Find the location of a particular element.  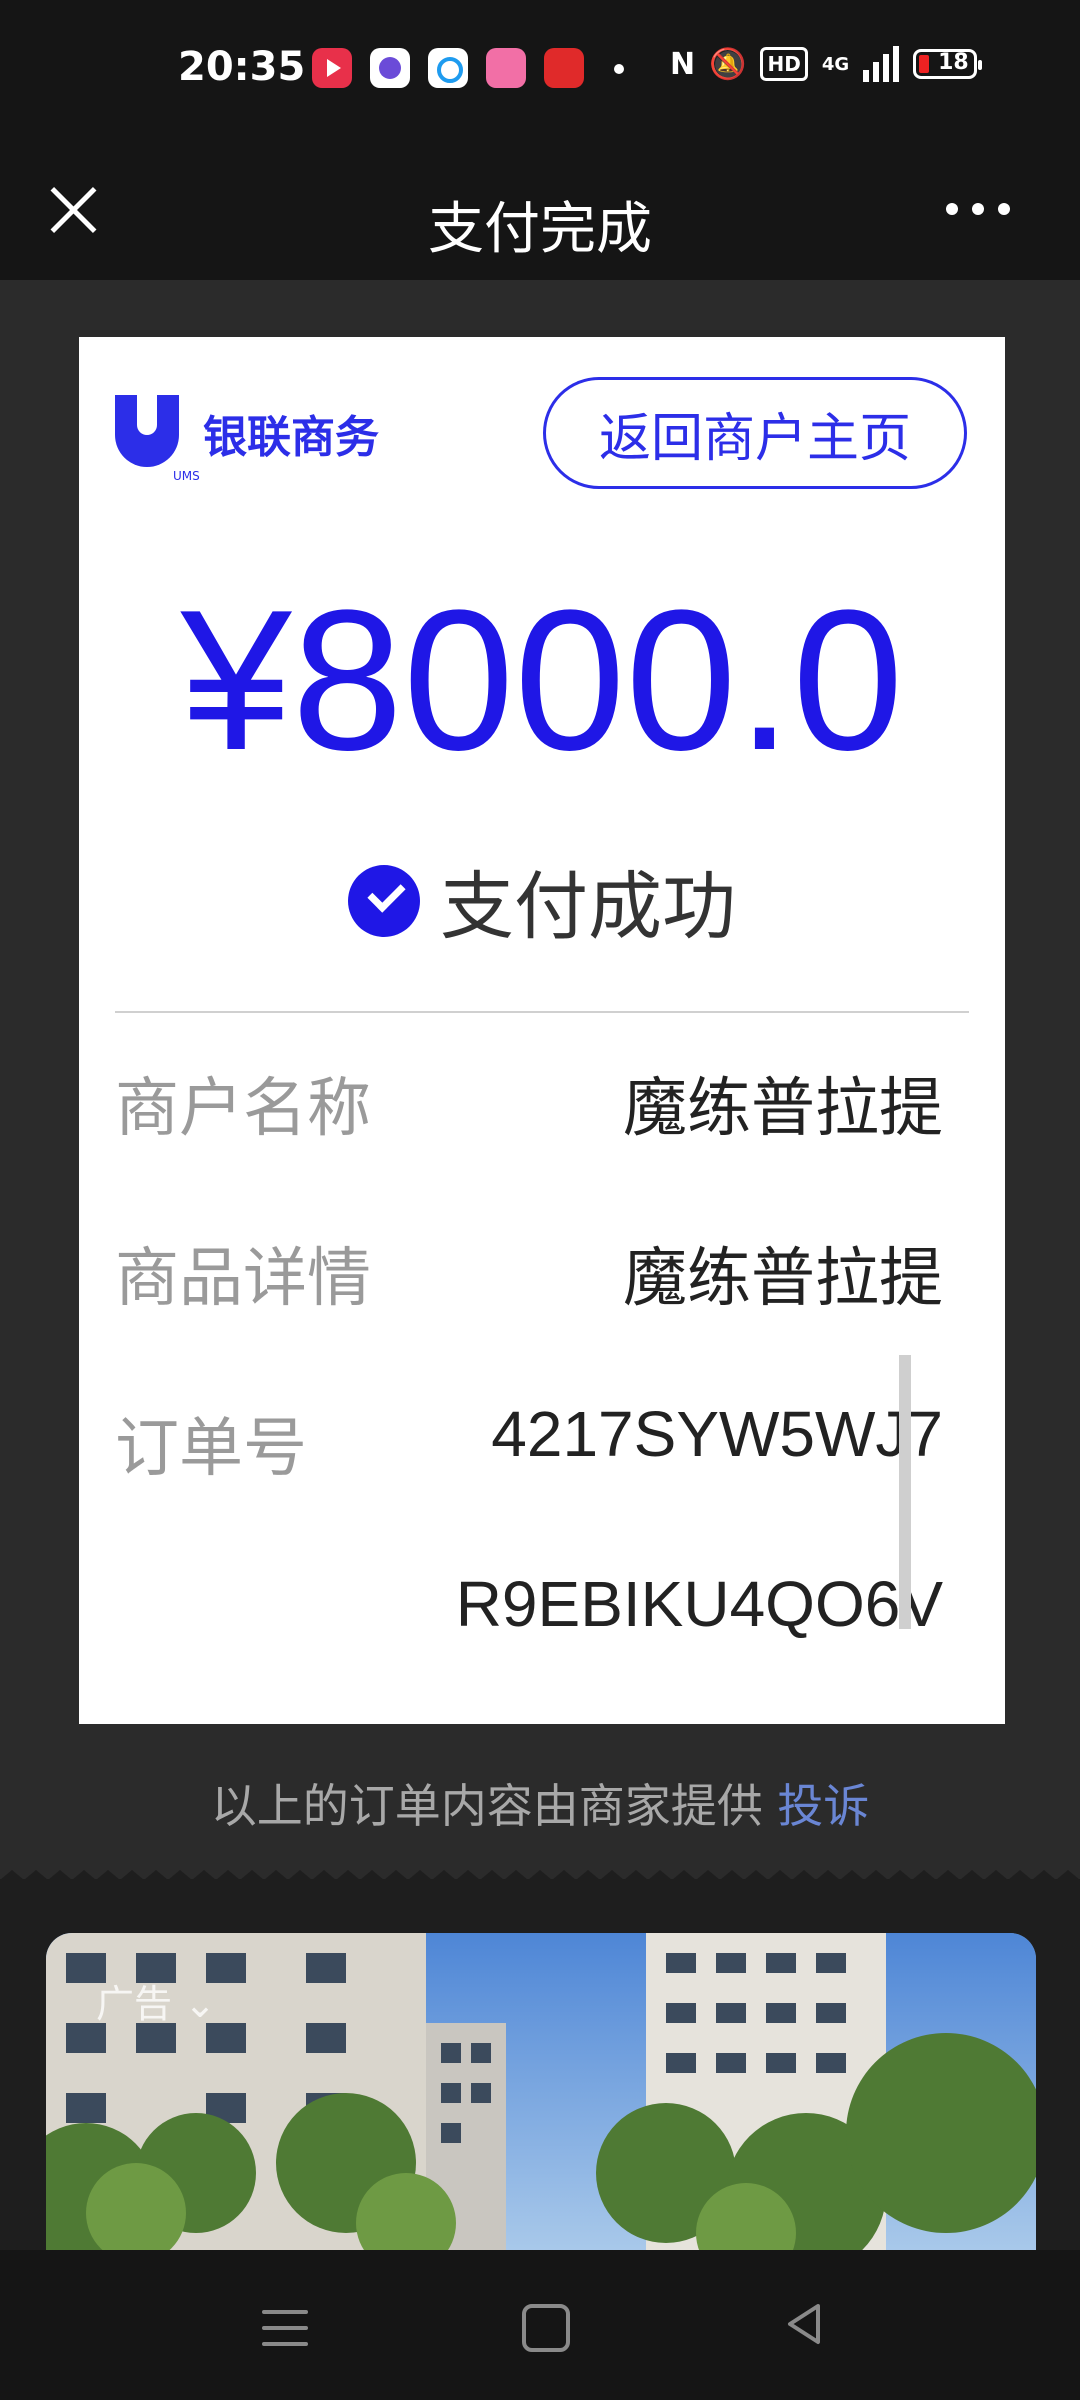

check-circle-icon is located at coordinates (384, 900).